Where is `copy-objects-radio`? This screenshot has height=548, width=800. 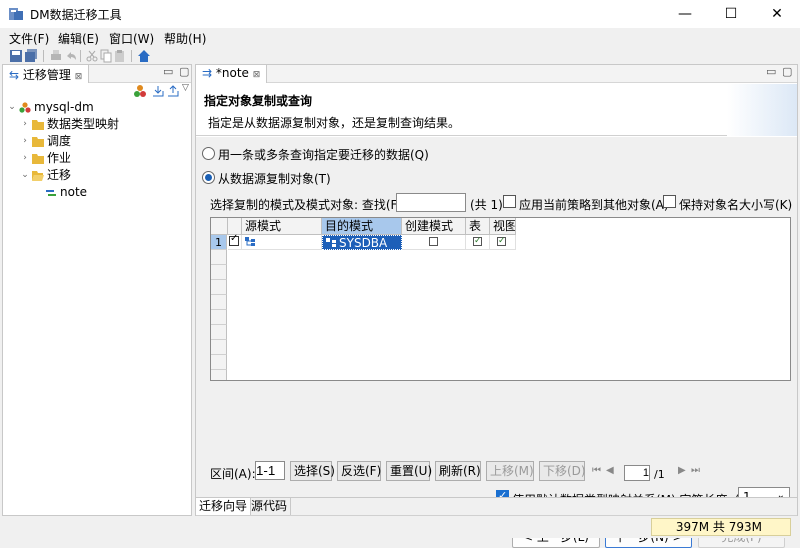
copy-objects-radio is located at coordinates (208, 177).